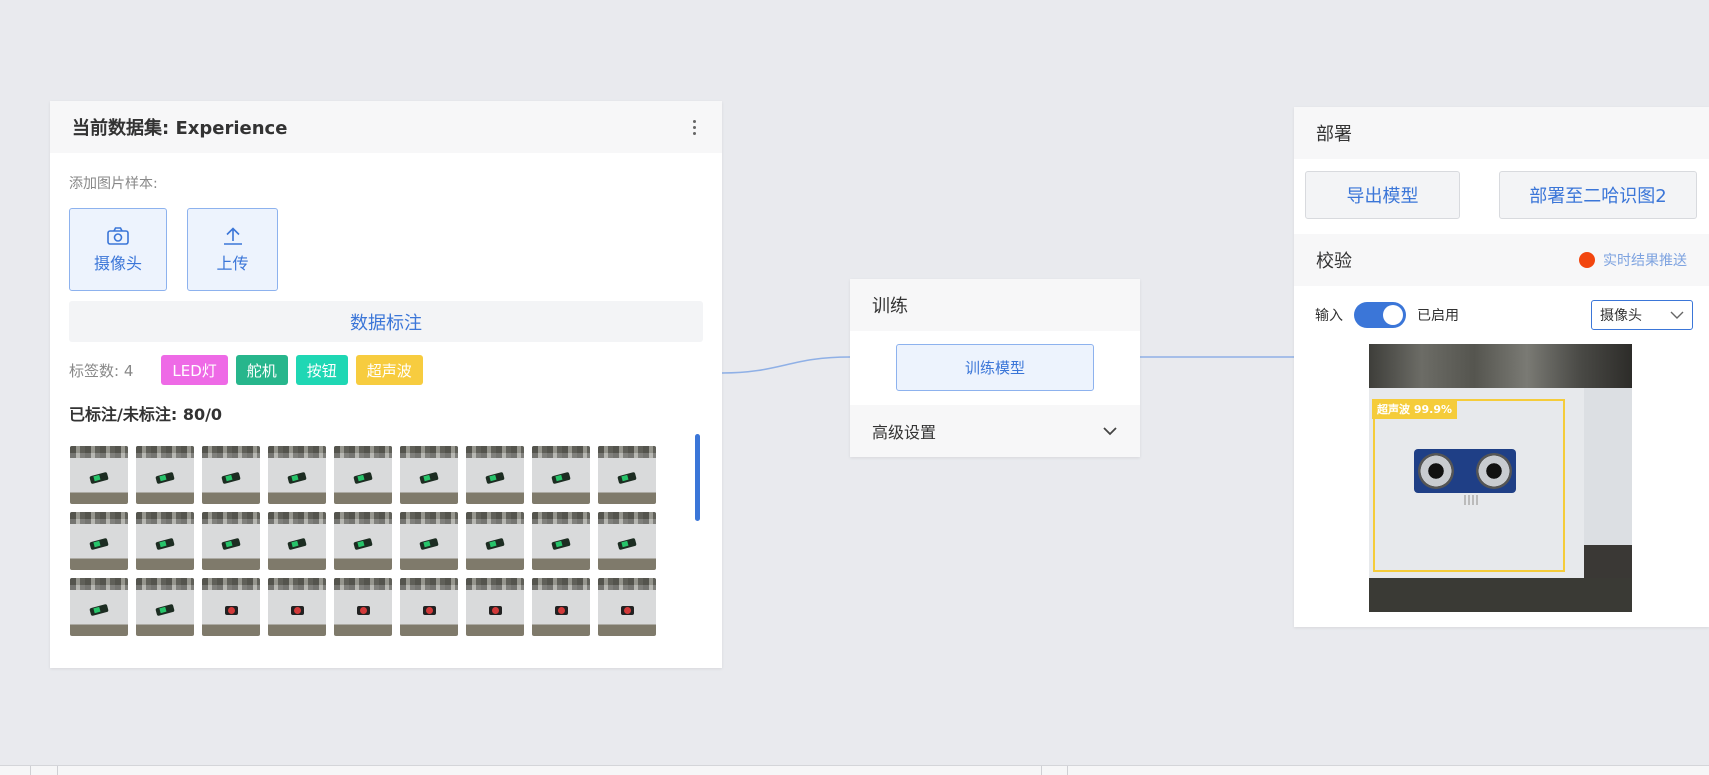 This screenshot has height=775, width=1709. Describe the element at coordinates (1334, 261) in the screenshot. I see `verify-title: 校验` at that location.